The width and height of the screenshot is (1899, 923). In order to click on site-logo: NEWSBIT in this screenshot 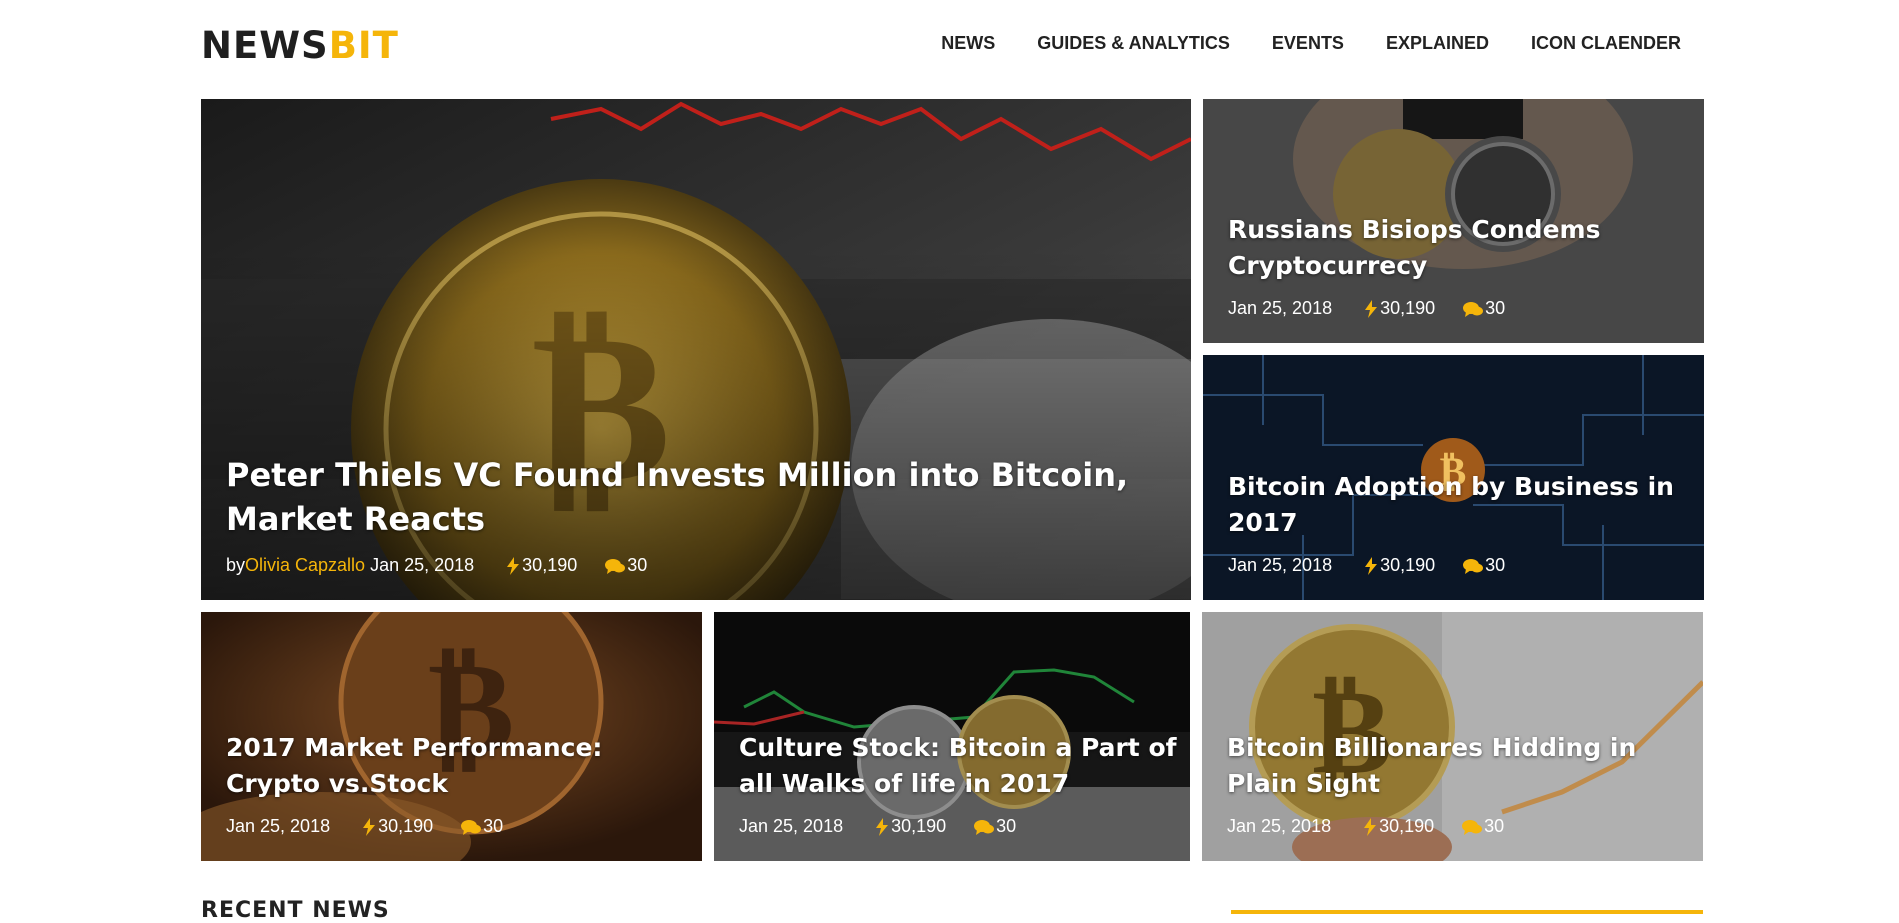, I will do `click(300, 46)`.